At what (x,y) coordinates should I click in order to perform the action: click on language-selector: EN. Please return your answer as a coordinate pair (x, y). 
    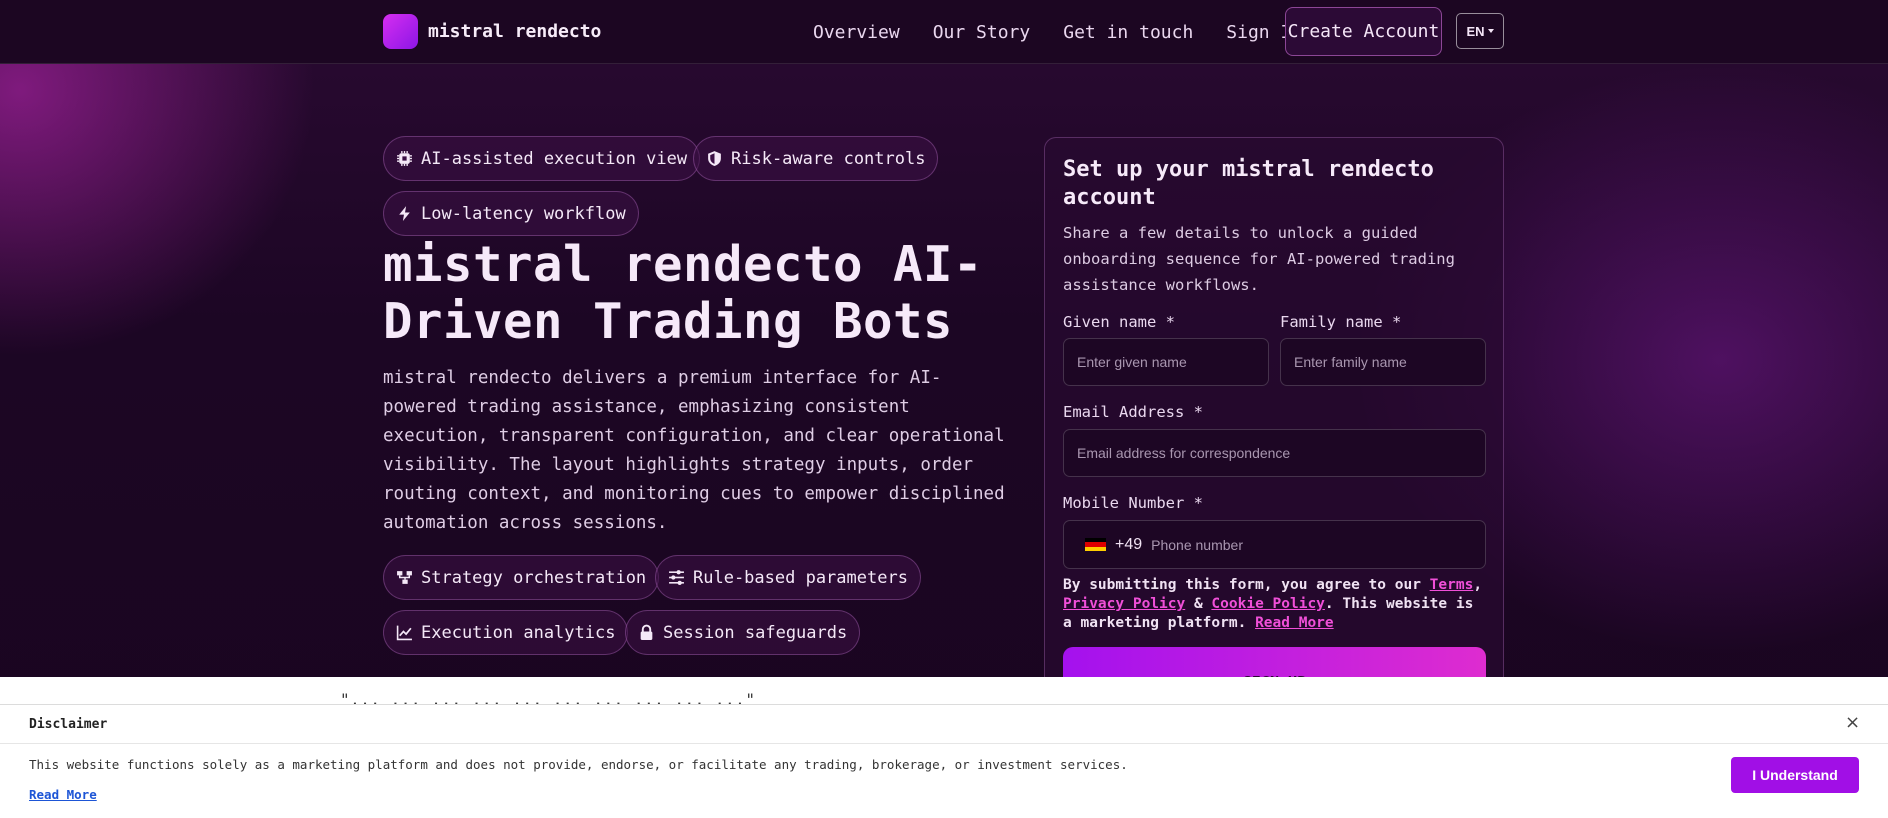
    Looking at the image, I should click on (1480, 31).